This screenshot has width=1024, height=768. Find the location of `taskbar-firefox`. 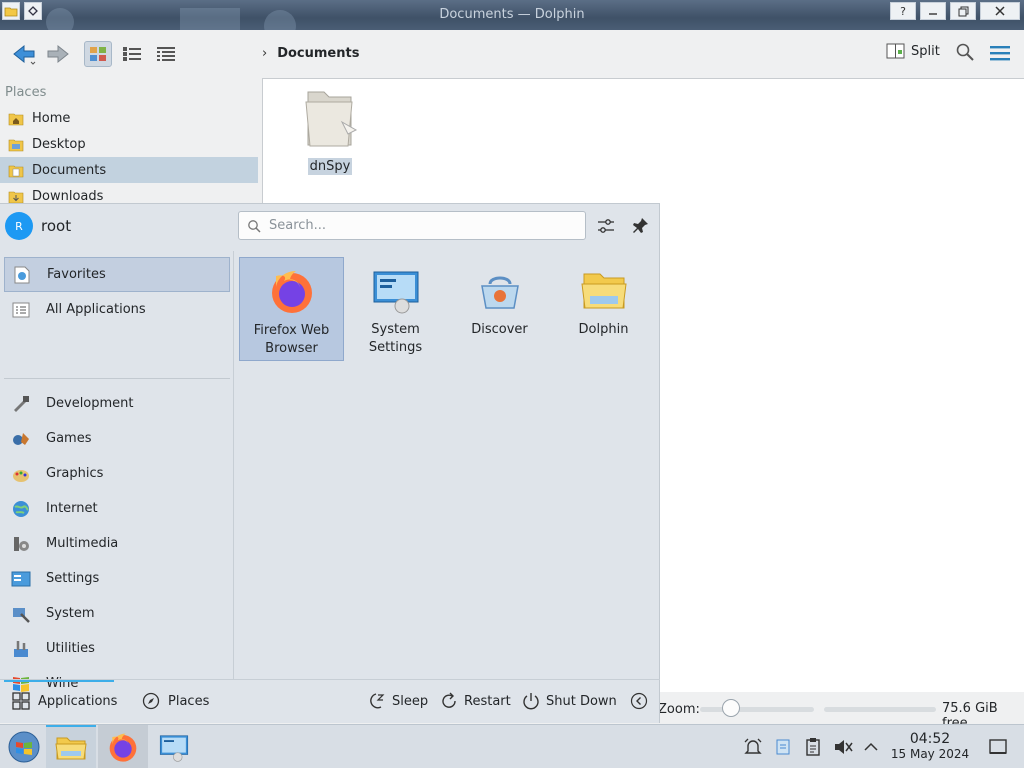

taskbar-firefox is located at coordinates (123, 746).